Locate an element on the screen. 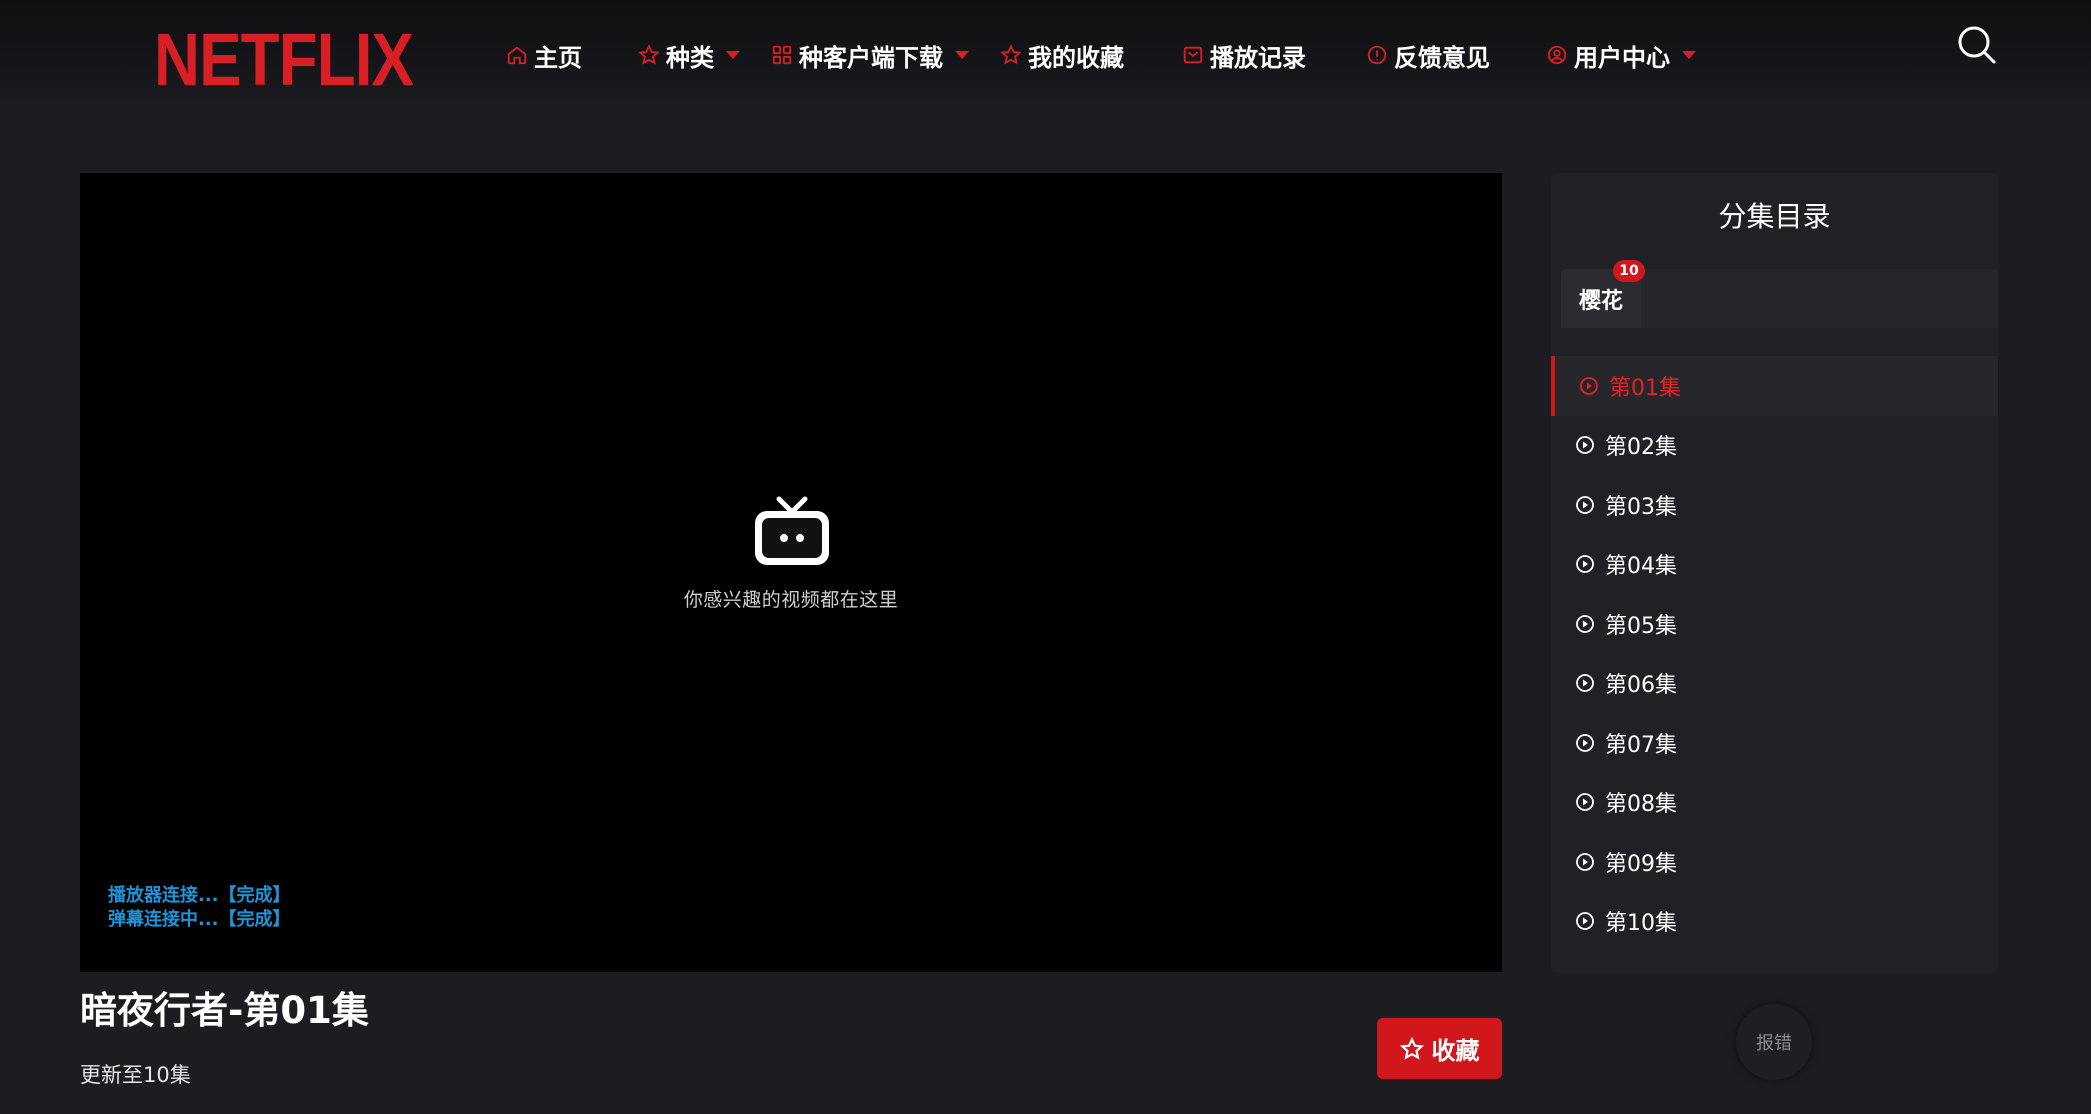 Image resolution: width=2091 pixels, height=1114 pixels. episode-item: 第01集 is located at coordinates (1774, 386).